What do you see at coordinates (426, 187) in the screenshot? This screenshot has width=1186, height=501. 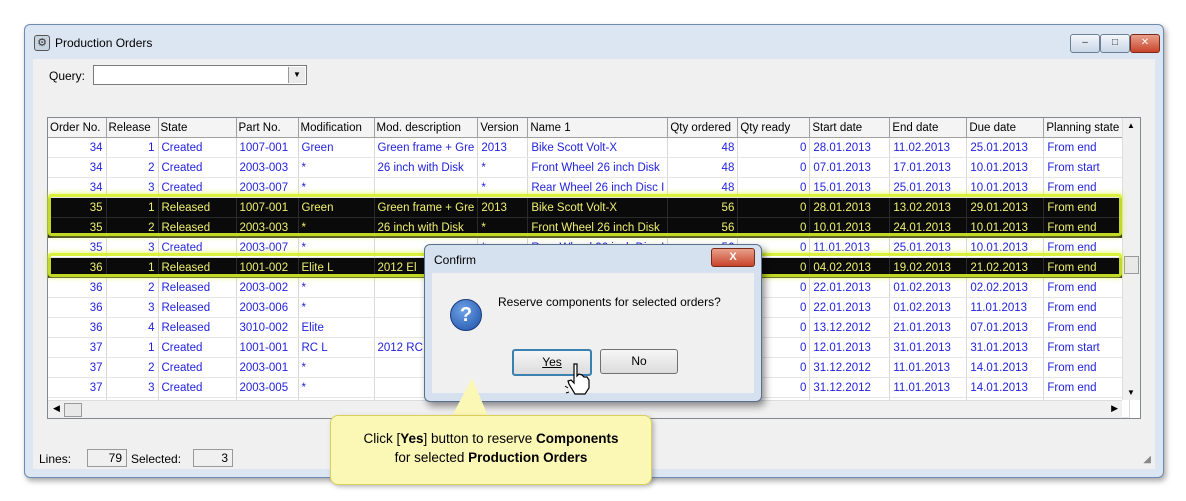 I see `table-cell` at bounding box center [426, 187].